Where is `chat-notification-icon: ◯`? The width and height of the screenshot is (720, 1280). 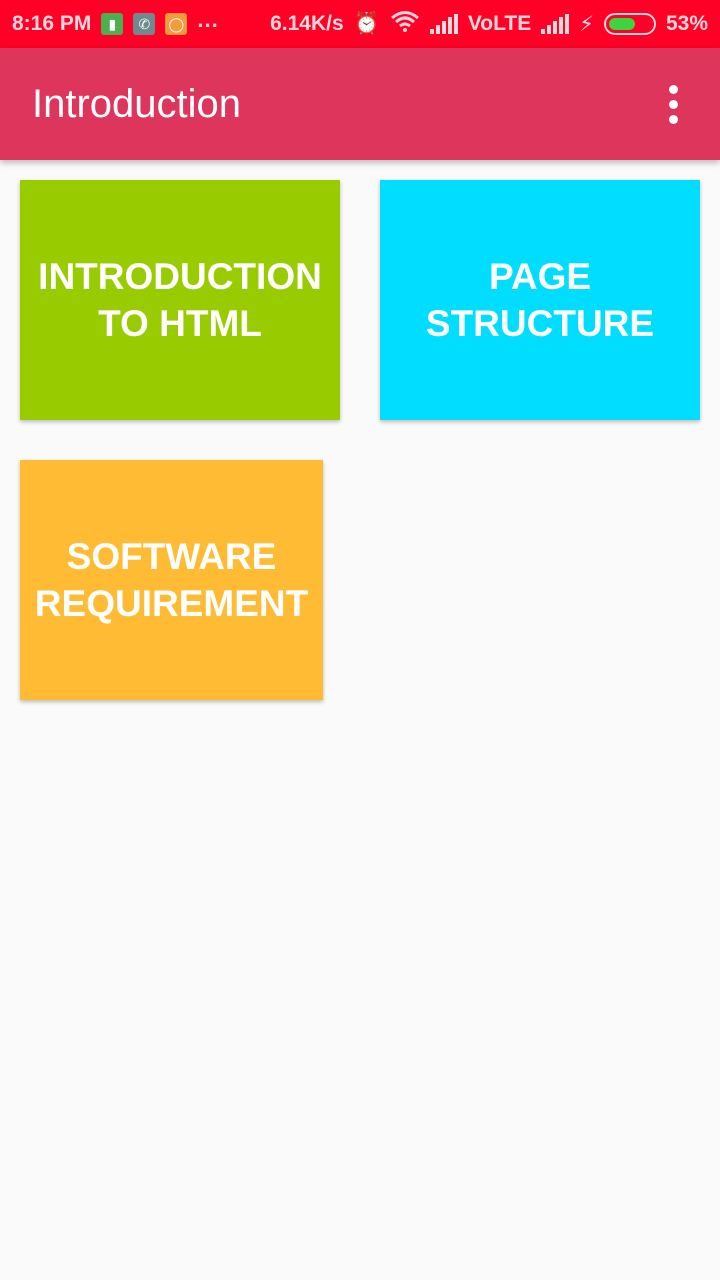
chat-notification-icon: ◯ is located at coordinates (176, 24).